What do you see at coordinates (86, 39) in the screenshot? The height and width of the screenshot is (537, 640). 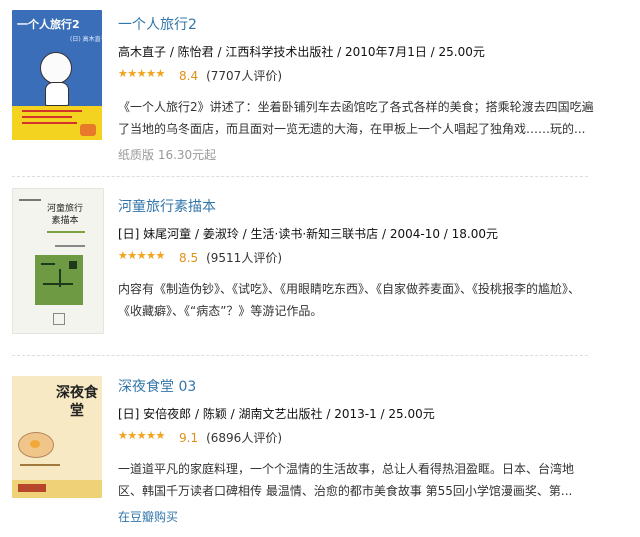 I see `cover-author: (日) 高木直子` at bounding box center [86, 39].